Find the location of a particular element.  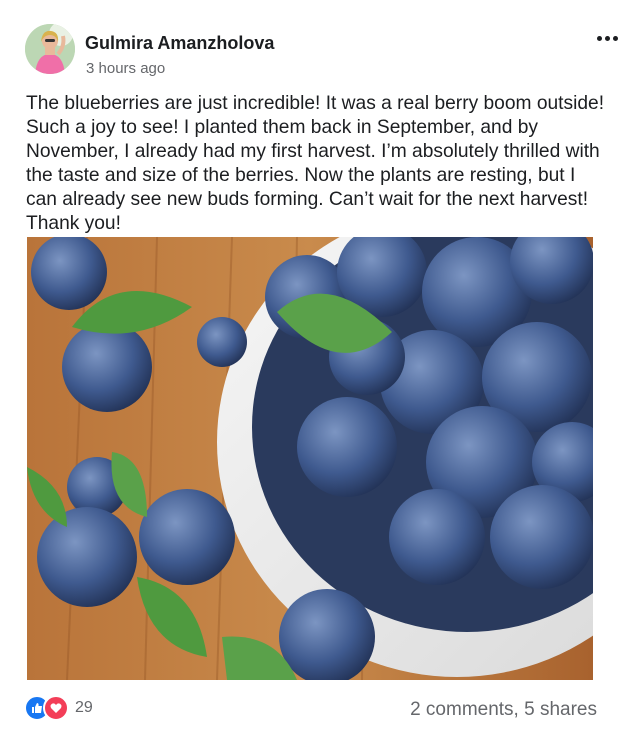

reaction-count: 29 is located at coordinates (84, 707).